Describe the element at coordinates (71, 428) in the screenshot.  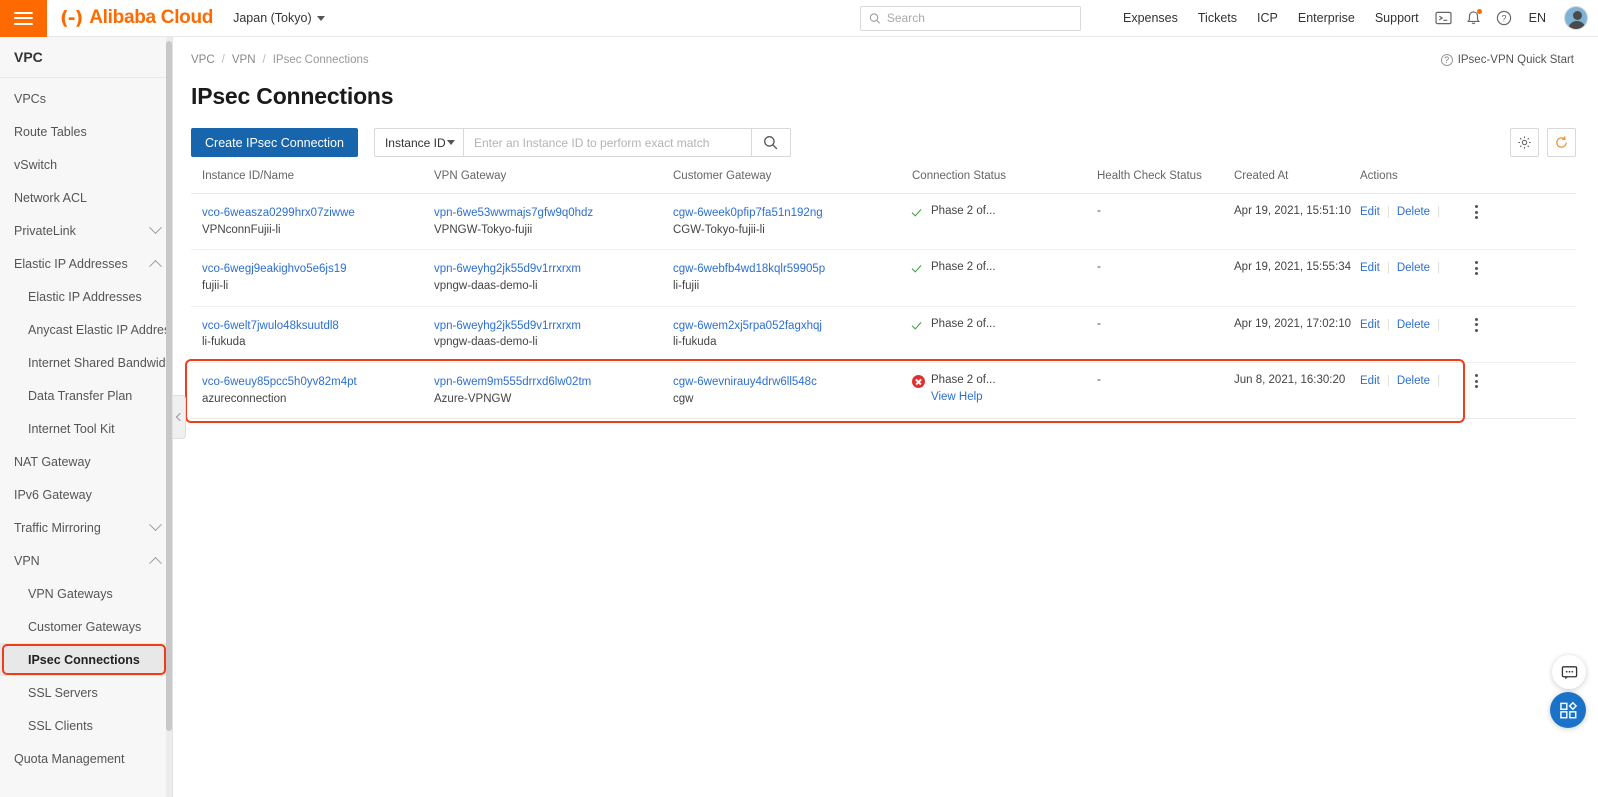
I see `sidebar-item-label: Internet Tool Kit` at that location.